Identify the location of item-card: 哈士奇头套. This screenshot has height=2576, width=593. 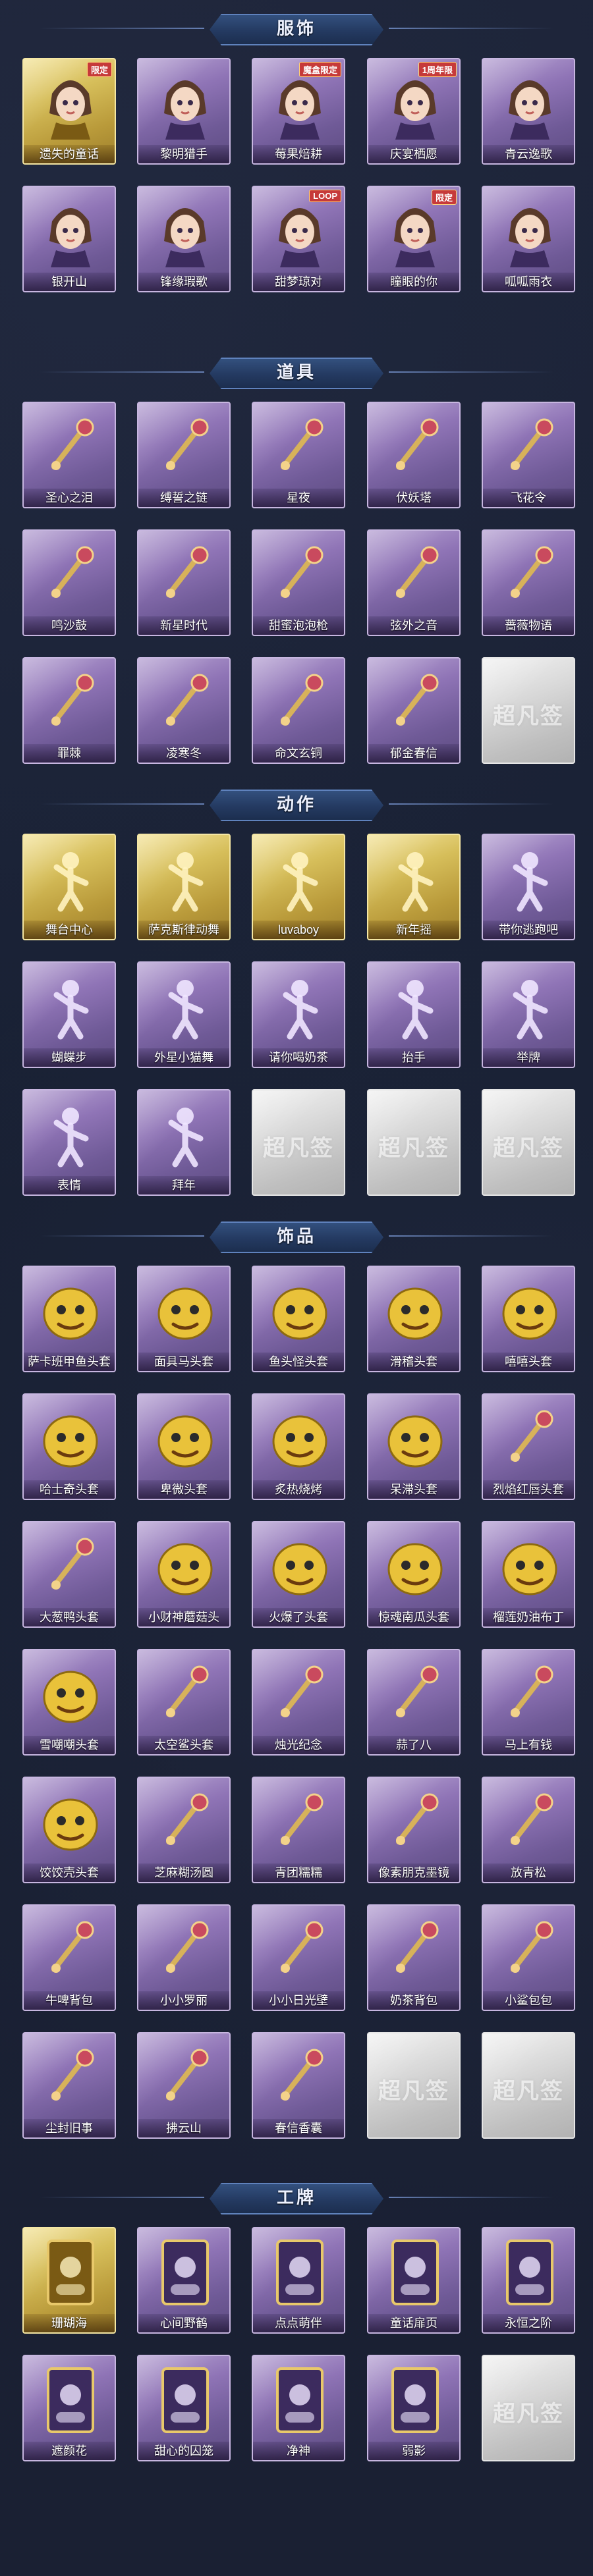
(69, 1446).